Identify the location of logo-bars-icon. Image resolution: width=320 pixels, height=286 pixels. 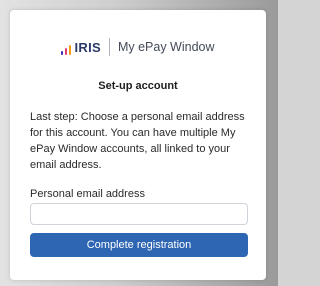
(66, 49).